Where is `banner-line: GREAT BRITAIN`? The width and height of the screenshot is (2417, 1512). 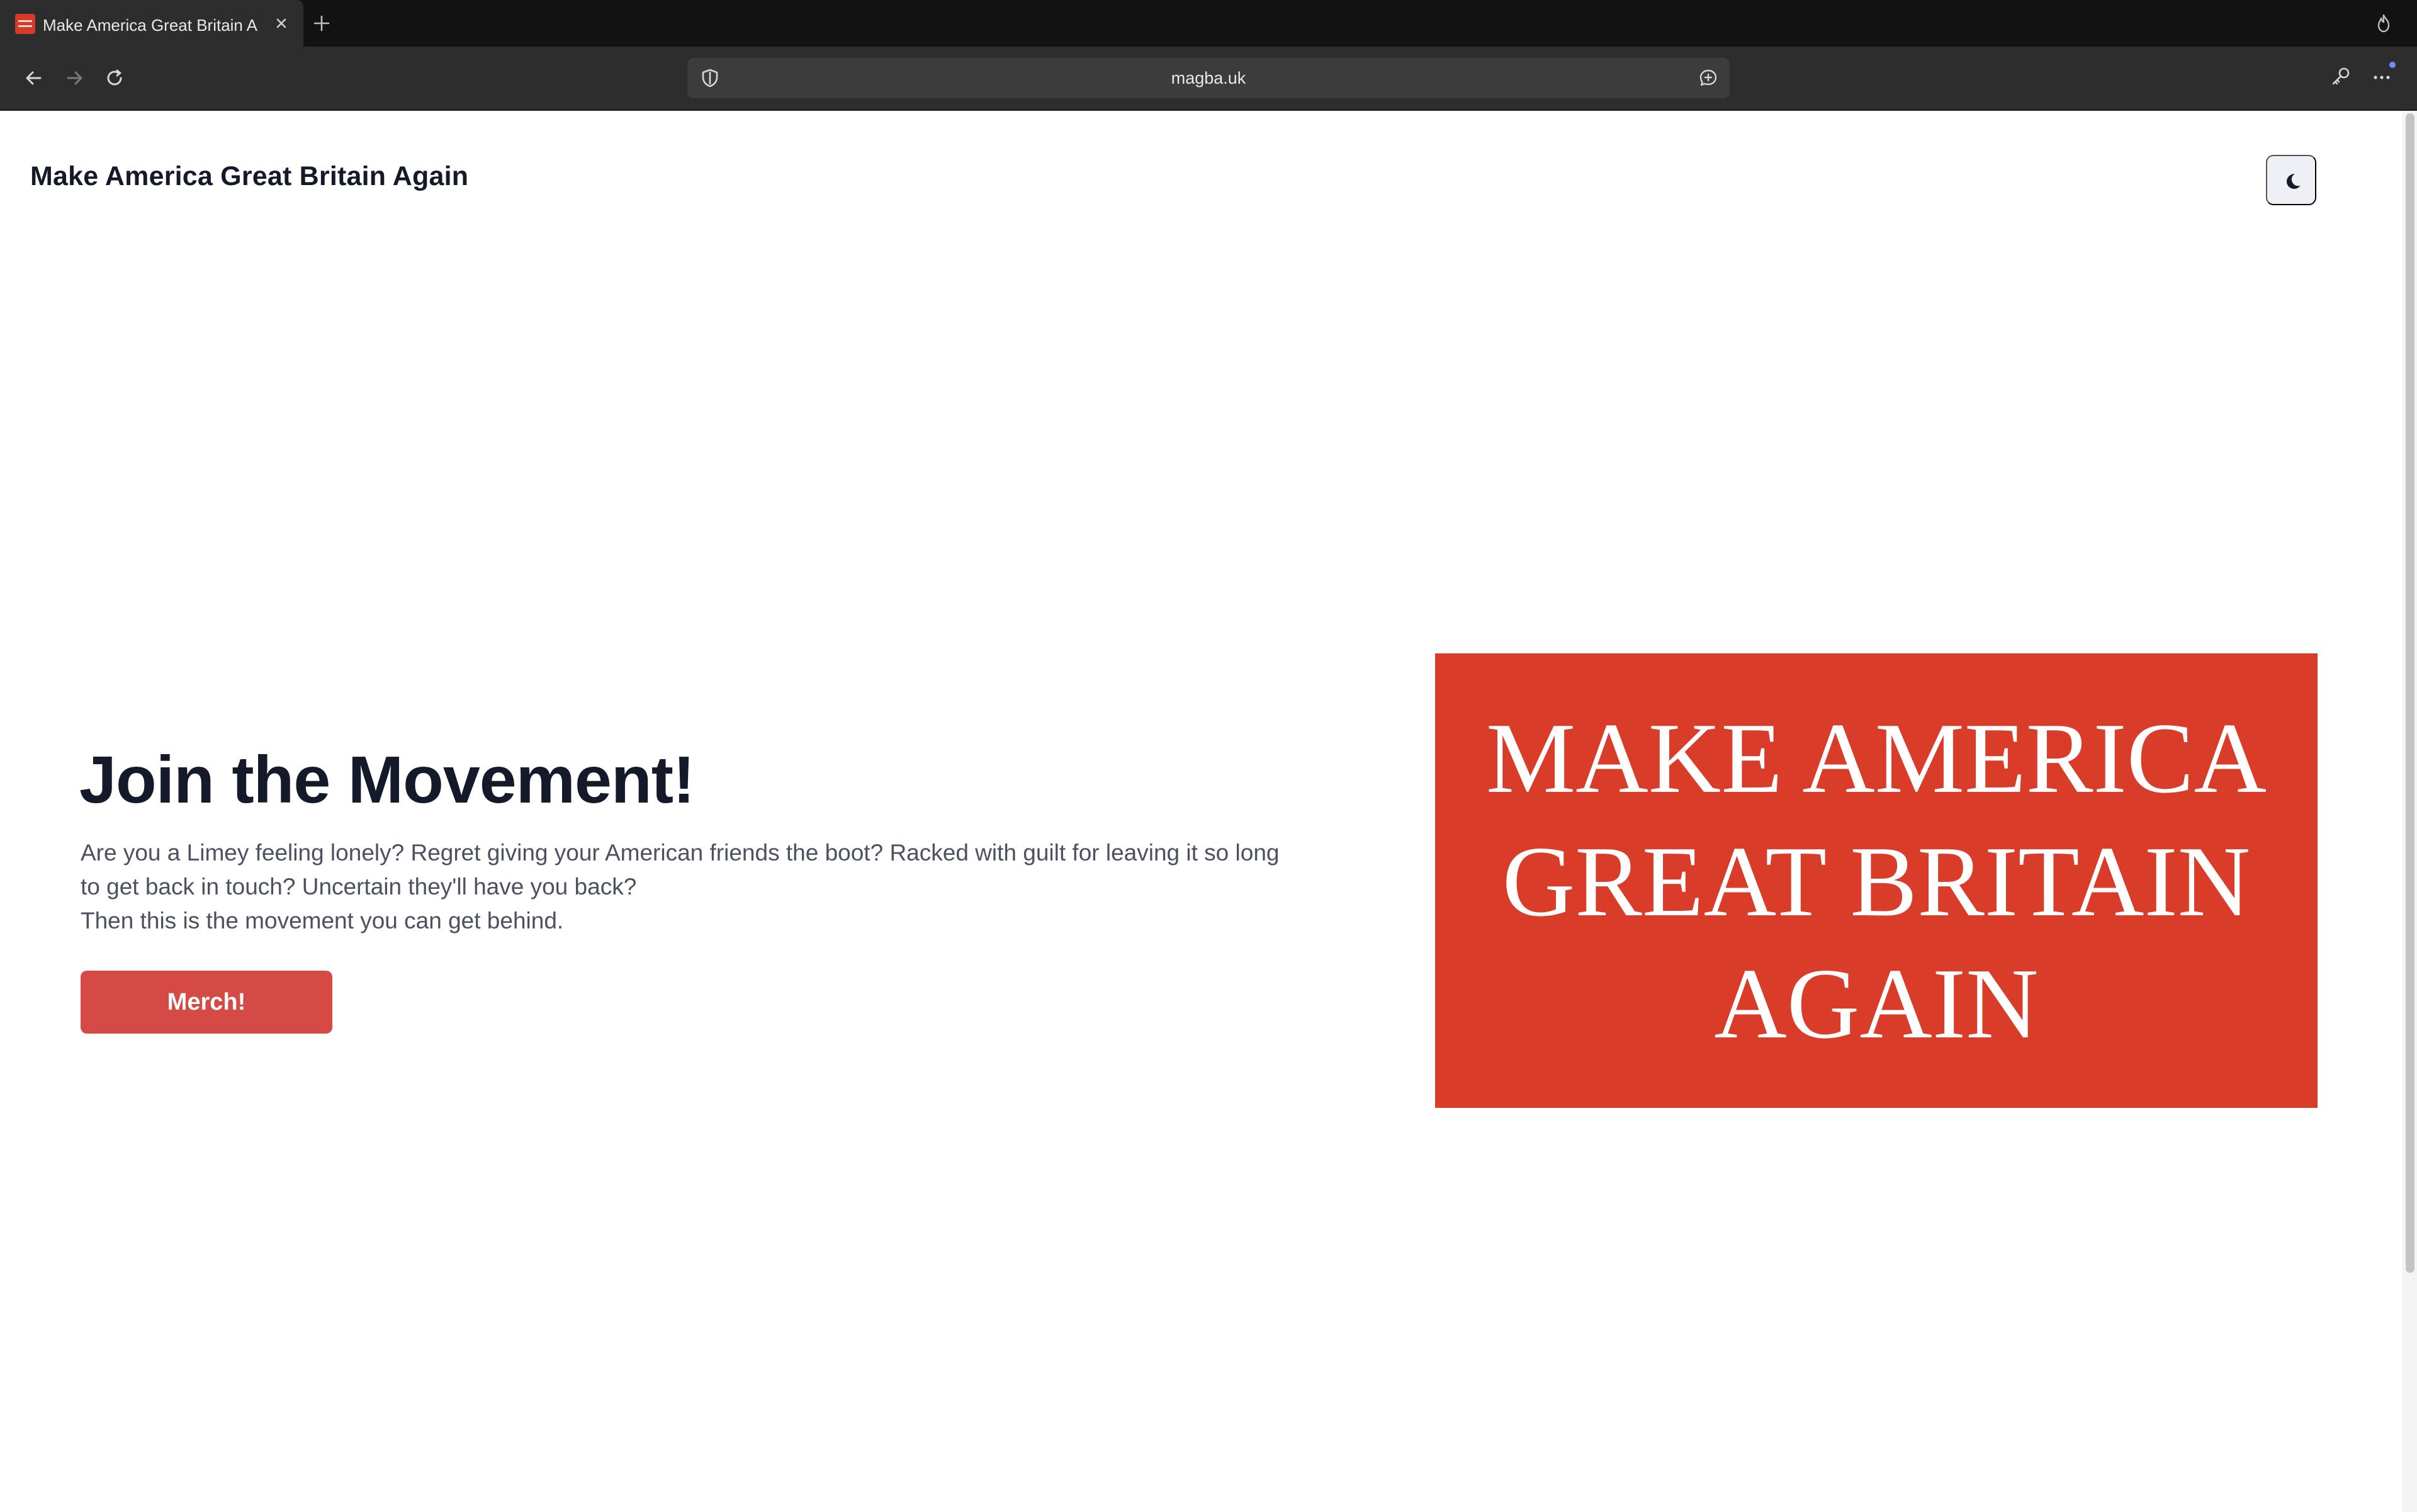
banner-line: GREAT BRITAIN is located at coordinates (1876, 881).